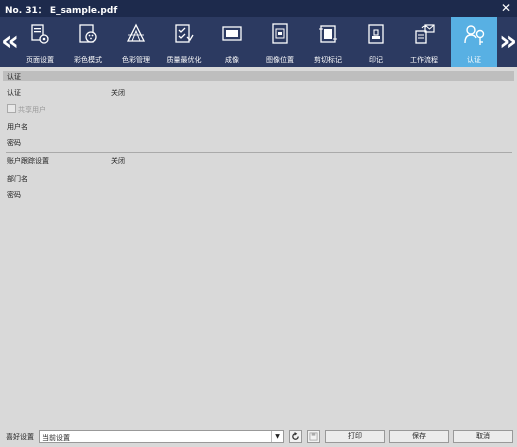  I want to click on image-position-icon, so click(280, 33).